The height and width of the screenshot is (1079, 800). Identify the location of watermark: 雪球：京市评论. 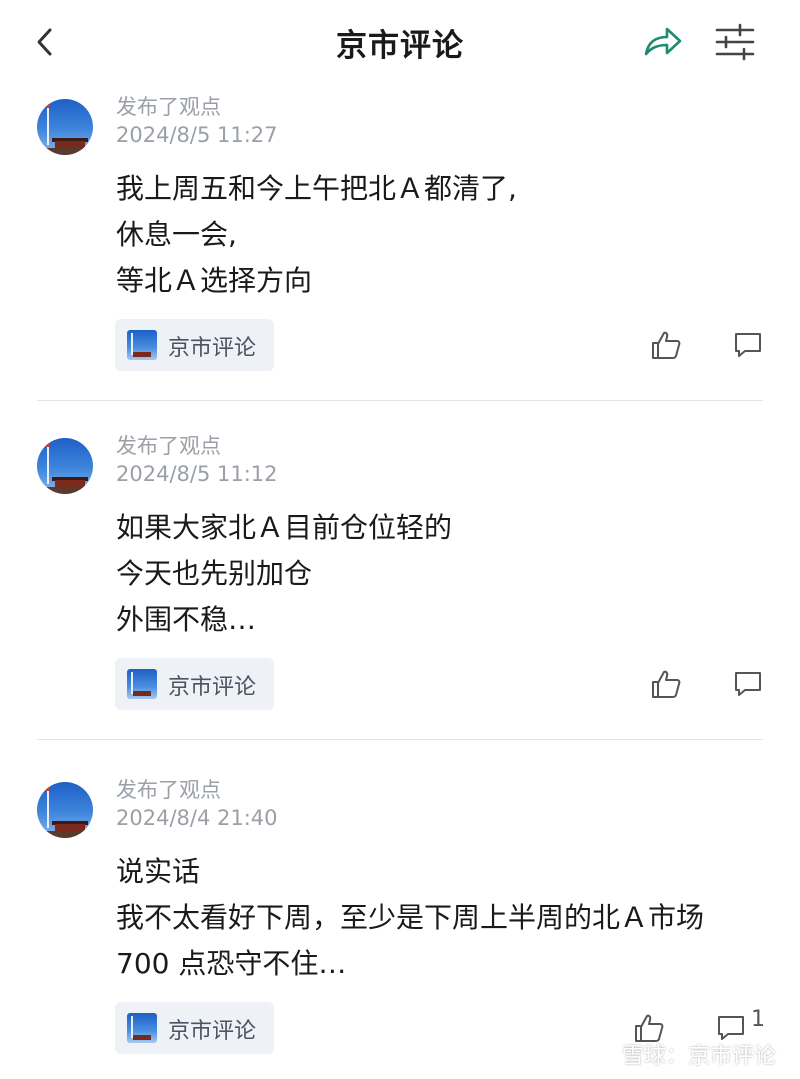
(680, 1054).